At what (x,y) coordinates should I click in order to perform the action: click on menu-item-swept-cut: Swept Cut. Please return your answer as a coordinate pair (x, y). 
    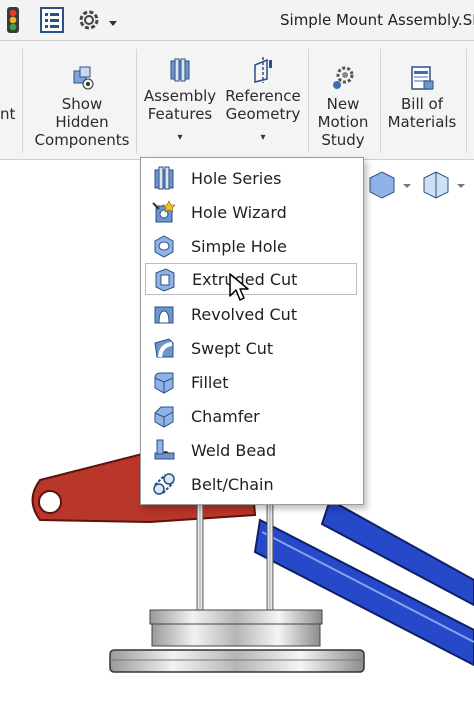
    Looking at the image, I should click on (251, 348).